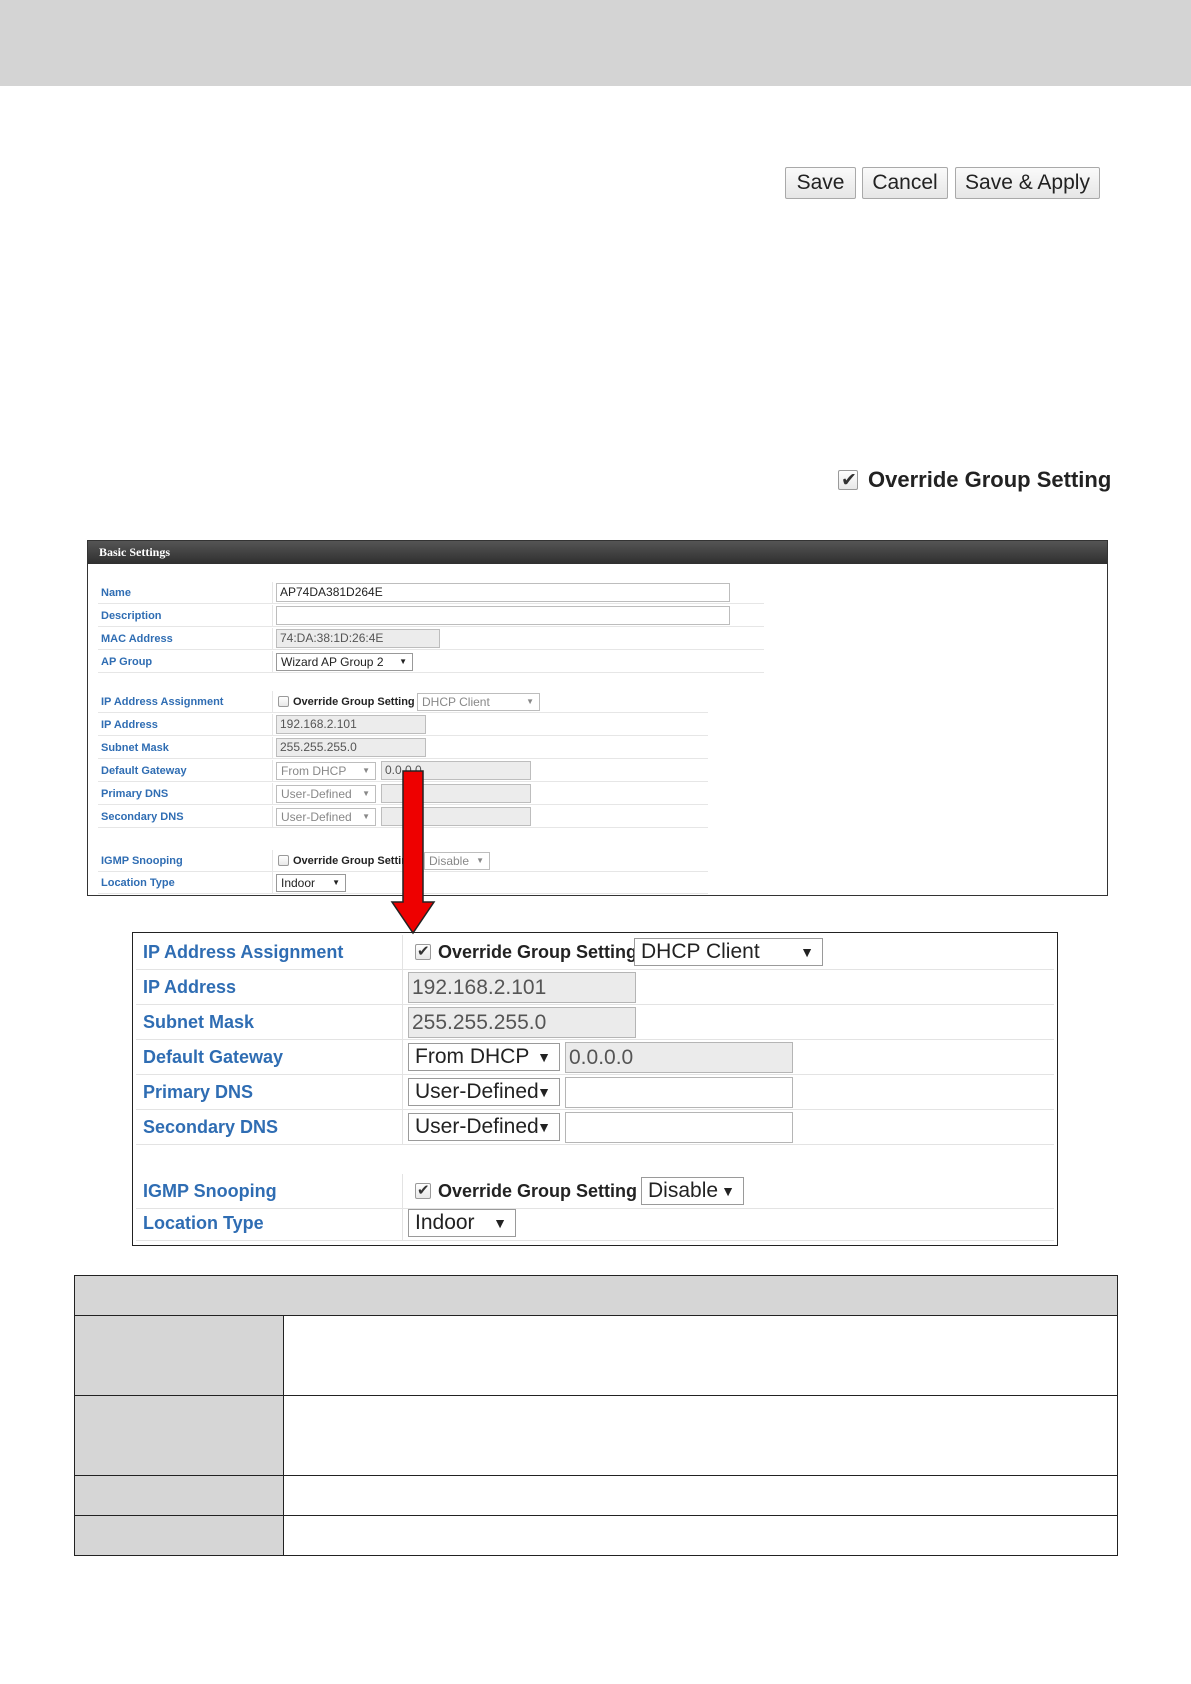  What do you see at coordinates (203, 1223) in the screenshot?
I see `zoom-location-type-label: Location Type` at bounding box center [203, 1223].